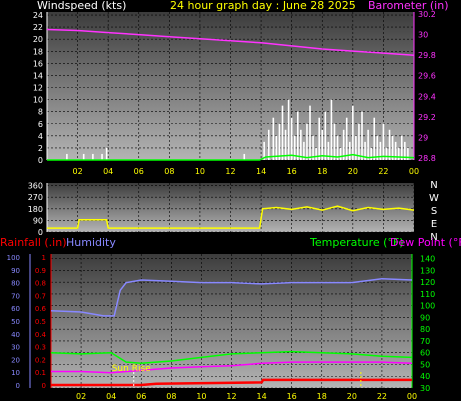  I want to click on baro-tick-label: 29, so click(423, 137).